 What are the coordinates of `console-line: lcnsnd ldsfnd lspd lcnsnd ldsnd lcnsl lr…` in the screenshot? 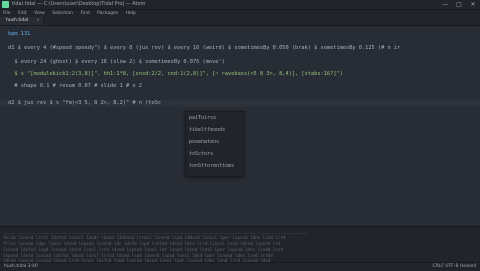 It's located at (143, 249).